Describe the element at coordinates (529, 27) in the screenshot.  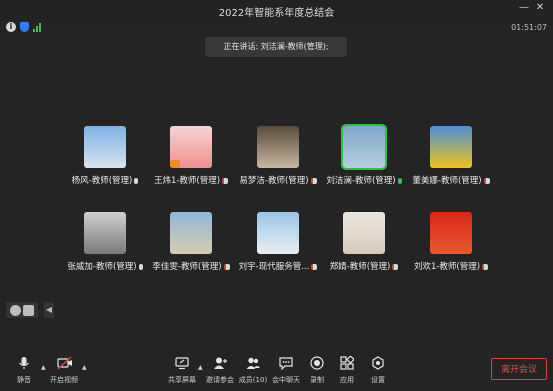
I see `meeting-timer: 01:51:07` at that location.